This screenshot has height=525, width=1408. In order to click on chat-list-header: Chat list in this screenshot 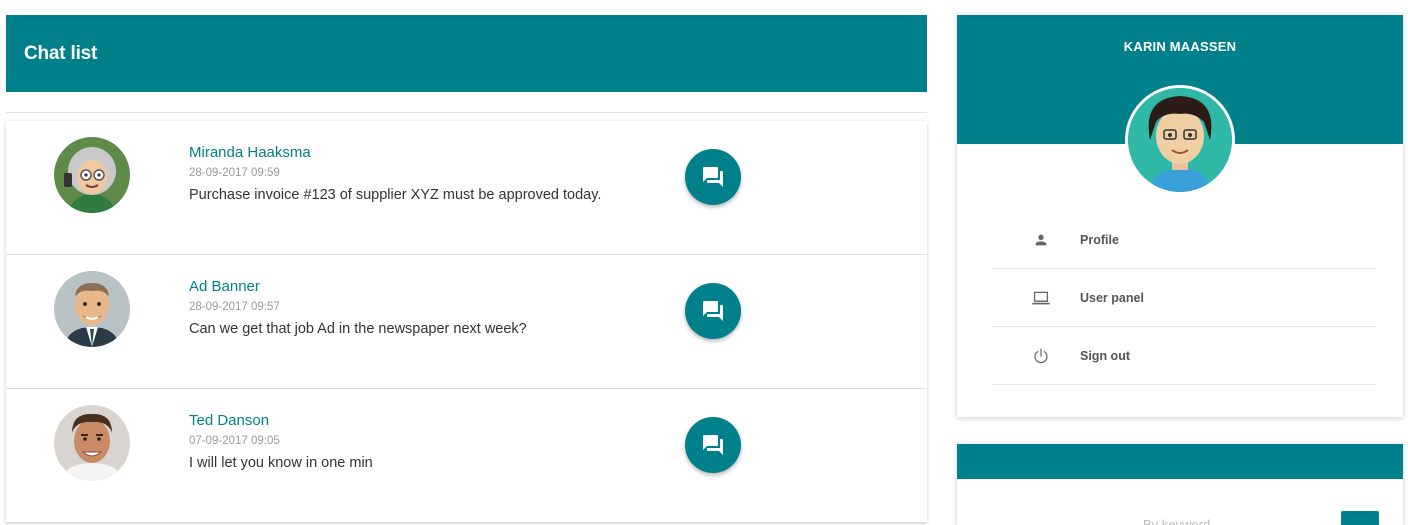, I will do `click(466, 53)`.